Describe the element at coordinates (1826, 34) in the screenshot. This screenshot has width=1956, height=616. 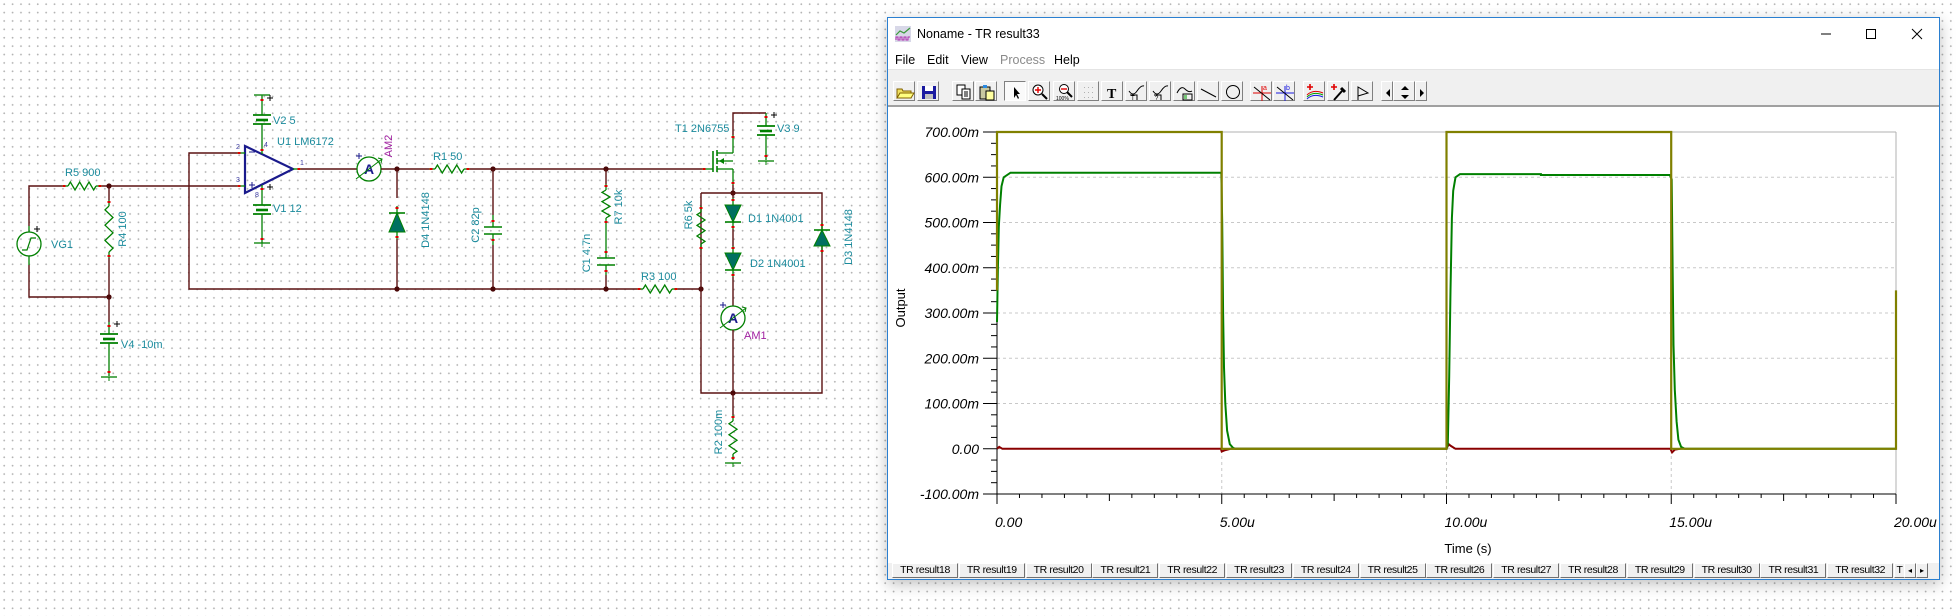
I see `minimize-button` at that location.